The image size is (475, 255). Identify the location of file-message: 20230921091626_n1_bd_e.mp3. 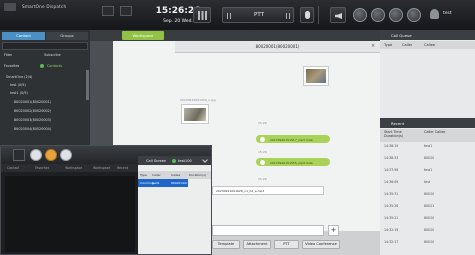
(268, 190).